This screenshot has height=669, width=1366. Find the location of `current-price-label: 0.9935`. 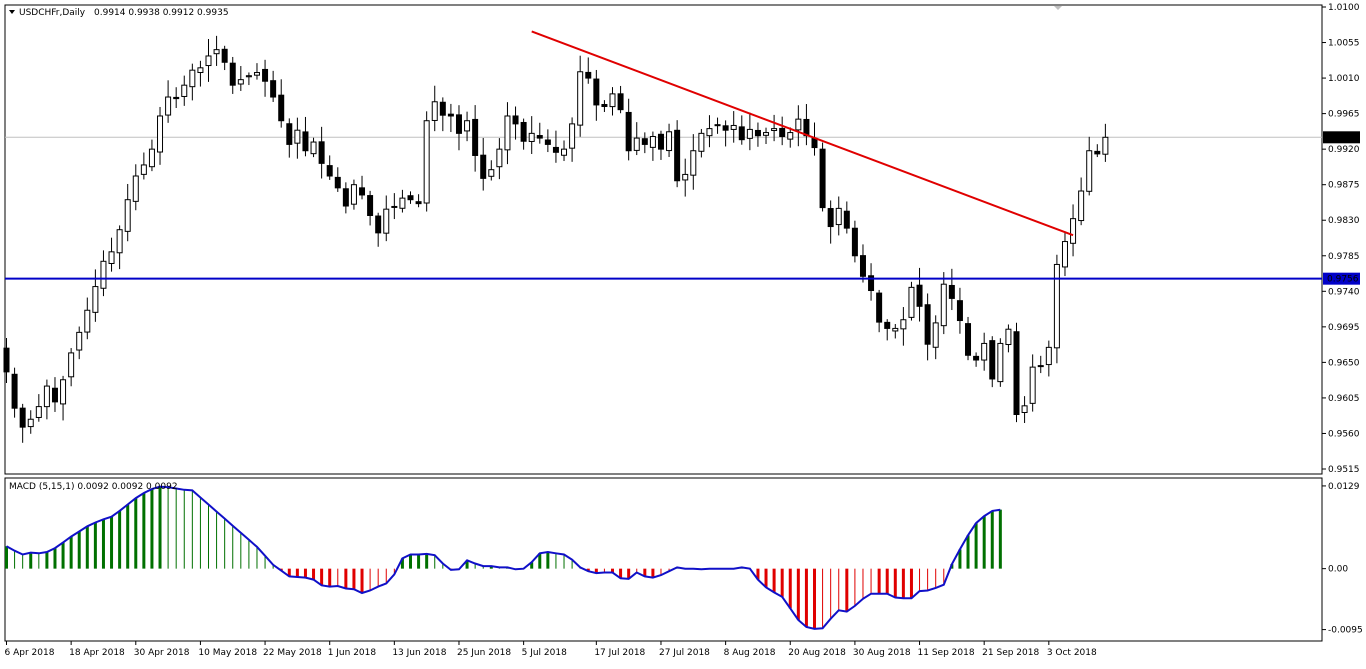

current-price-label: 0.9935 is located at coordinates (1343, 138).